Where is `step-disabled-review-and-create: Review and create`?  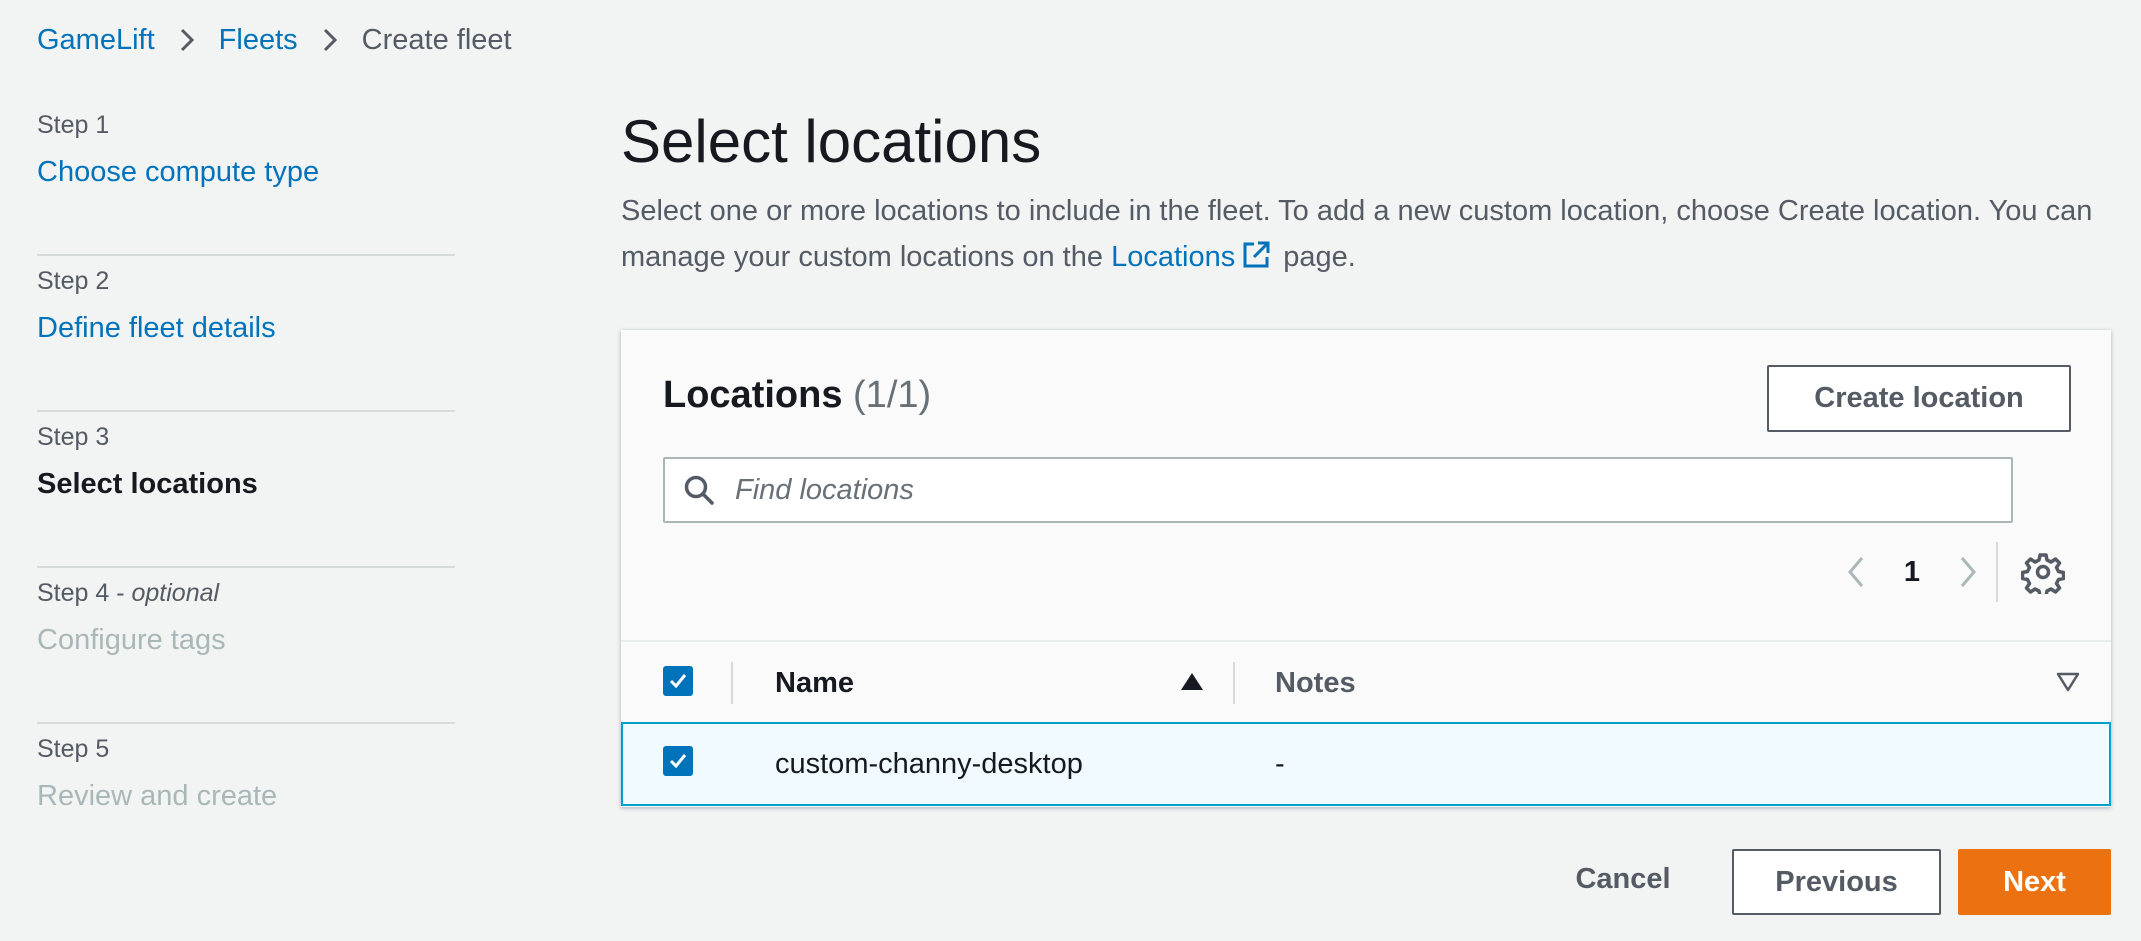
step-disabled-review-and-create: Review and create is located at coordinates (157, 796).